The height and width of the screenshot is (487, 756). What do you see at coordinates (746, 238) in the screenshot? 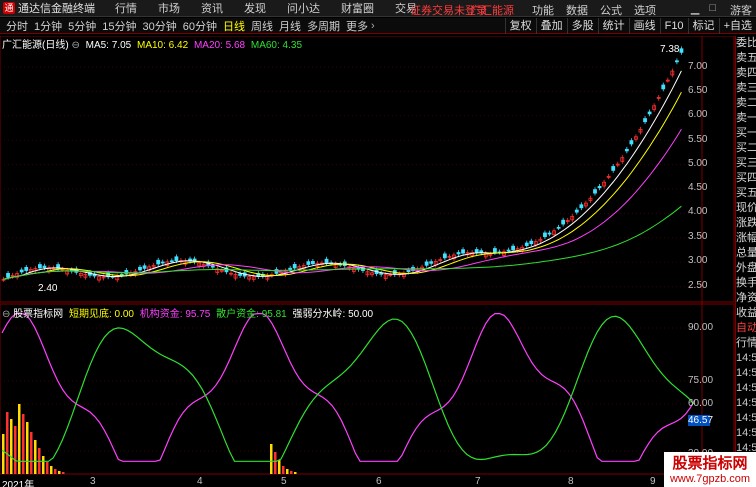
I see `quote-field: 涨幅` at bounding box center [746, 238].